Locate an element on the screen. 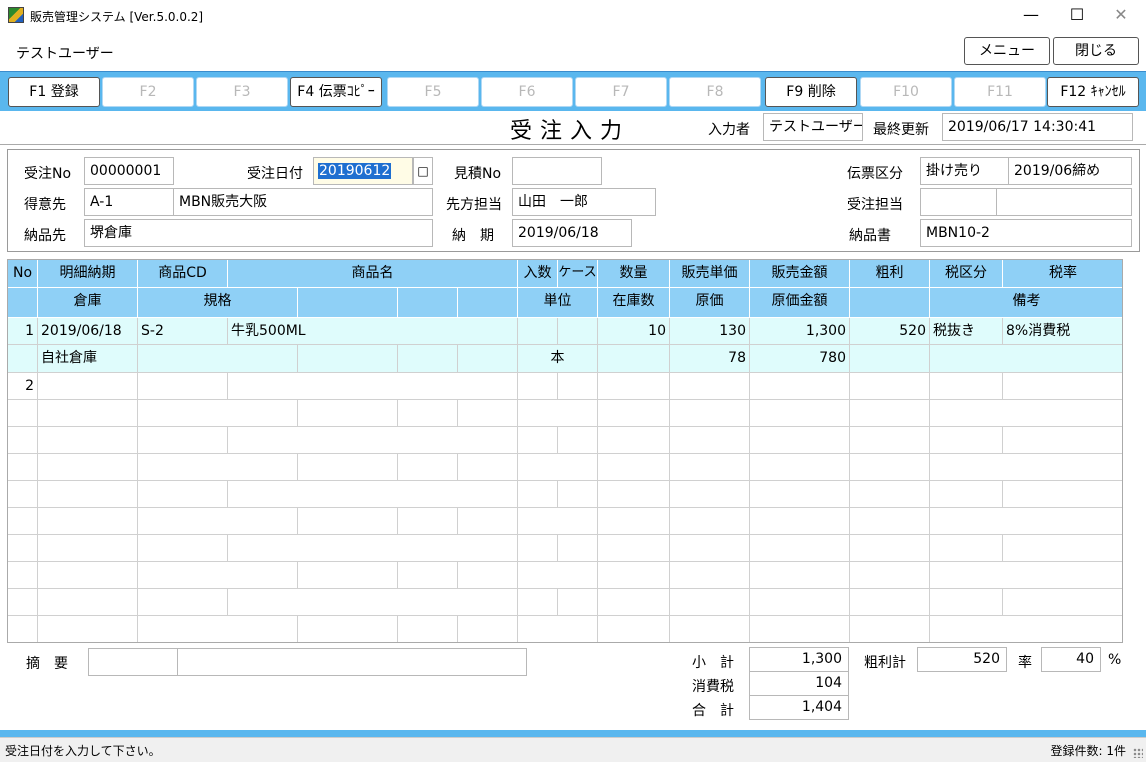 The width and height of the screenshot is (1146, 762). close-window-button: ✕ is located at coordinates (1121, 16).